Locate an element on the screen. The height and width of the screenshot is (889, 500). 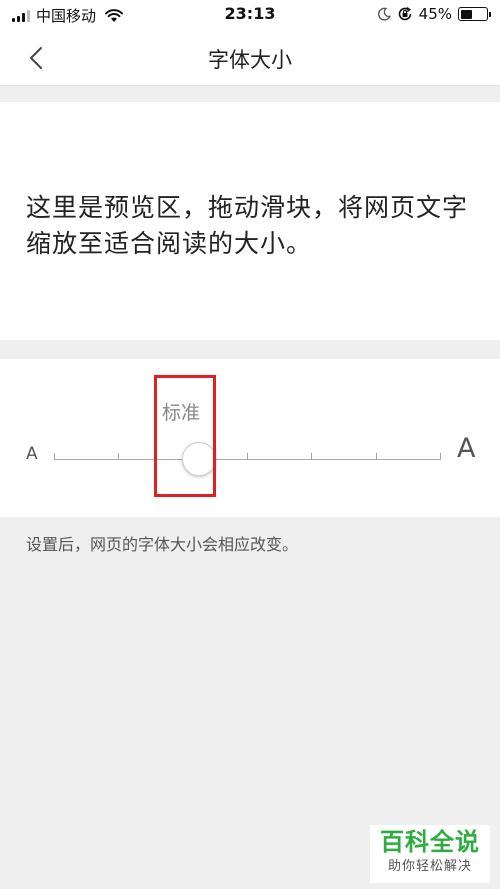
rotation-lock-icon is located at coordinates (404, 13).